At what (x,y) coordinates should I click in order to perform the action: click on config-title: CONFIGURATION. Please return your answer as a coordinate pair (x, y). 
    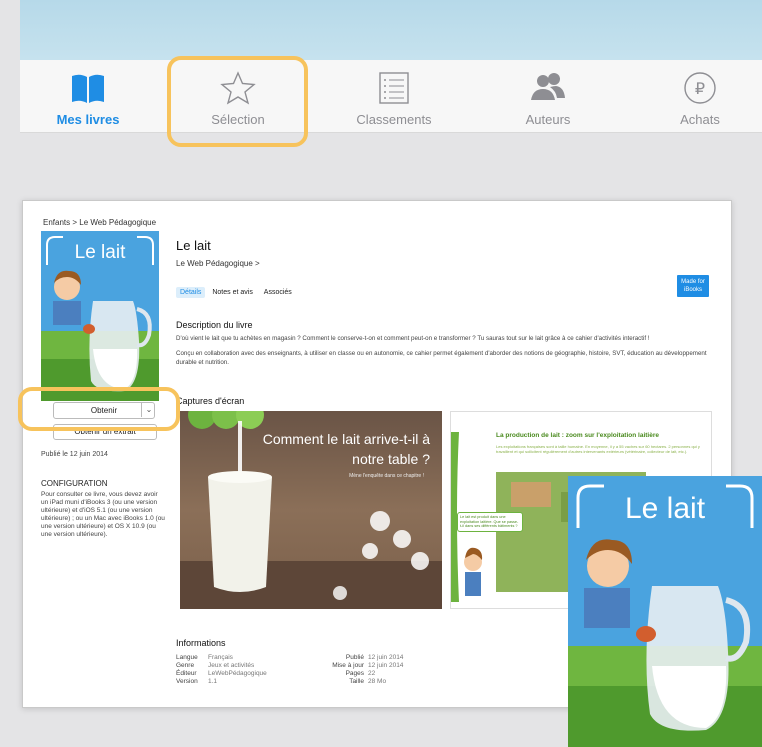
    Looking at the image, I should click on (74, 483).